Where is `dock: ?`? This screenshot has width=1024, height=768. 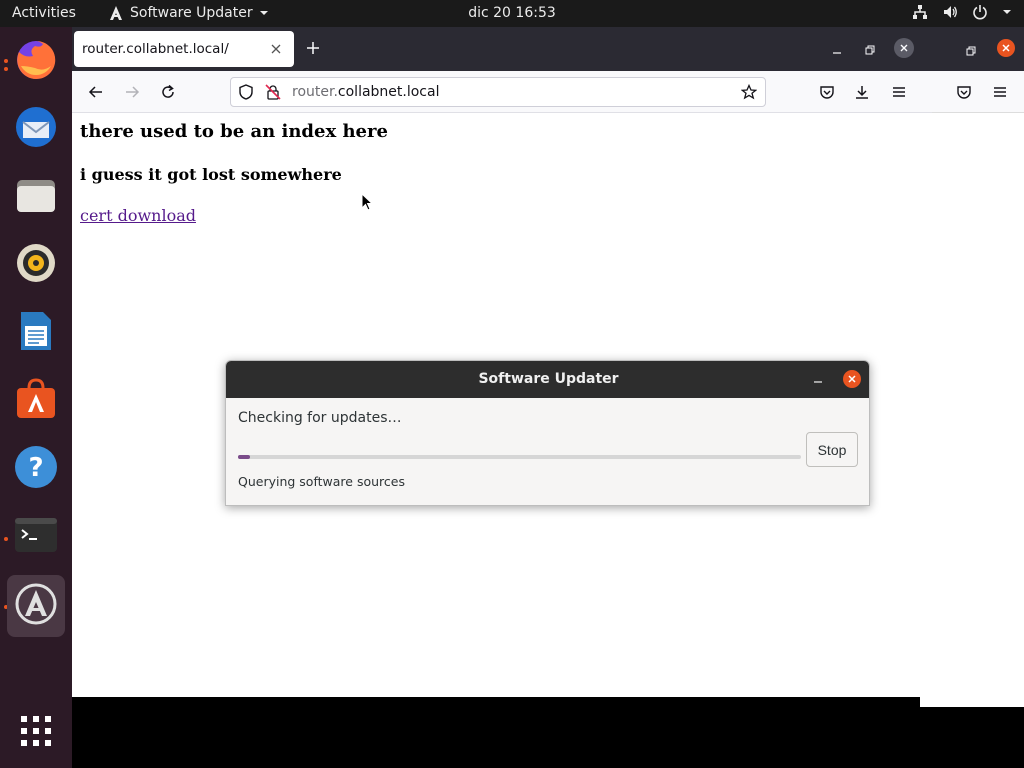 dock: ? is located at coordinates (36, 397).